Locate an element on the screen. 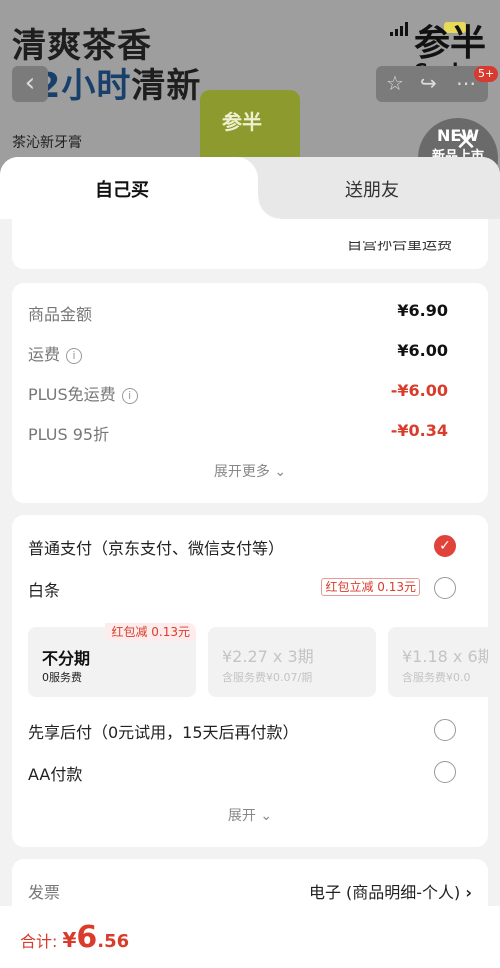 The height and width of the screenshot is (968, 500). banner-product-name: 茶沁新牙膏 is located at coordinates (47, 143).